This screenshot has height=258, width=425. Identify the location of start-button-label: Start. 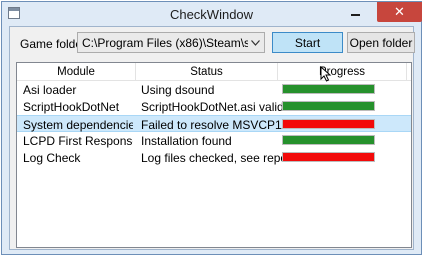
(307, 42).